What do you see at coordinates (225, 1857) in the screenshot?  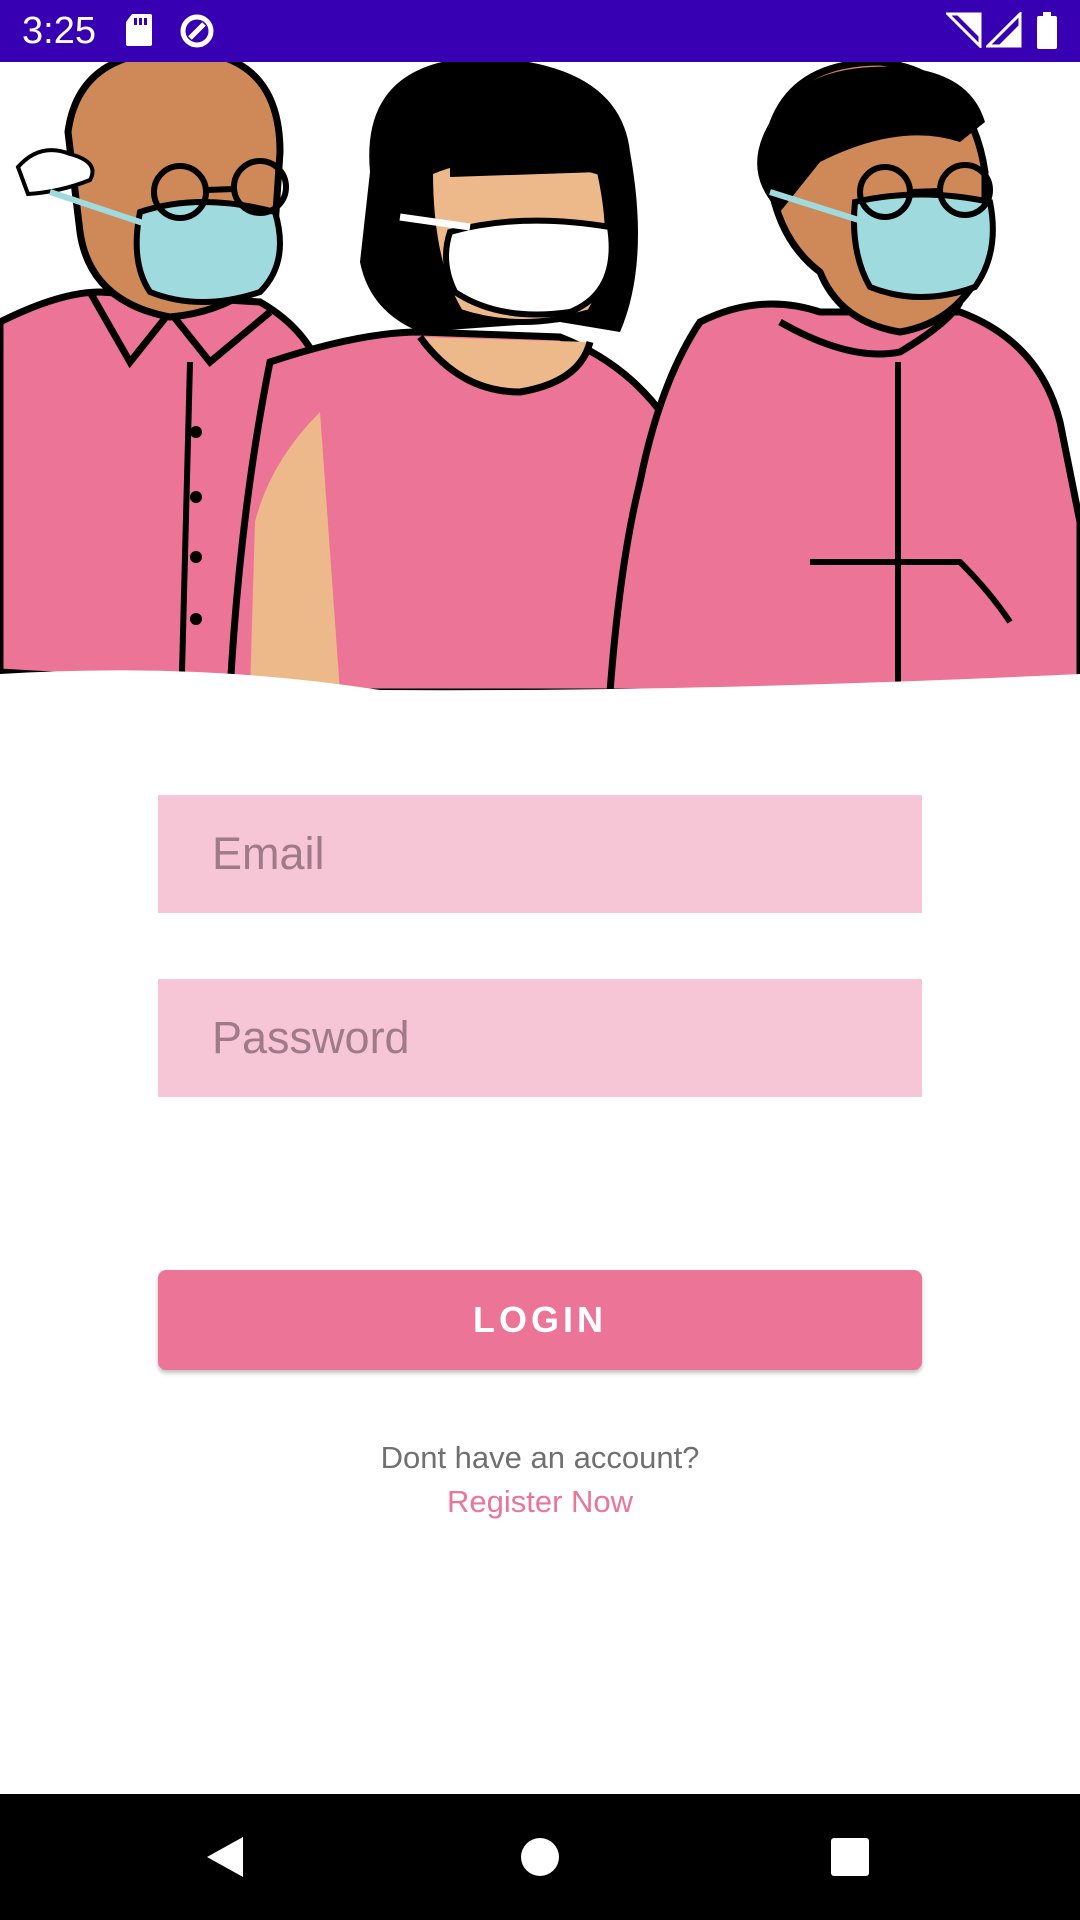 I see `back-icon` at bounding box center [225, 1857].